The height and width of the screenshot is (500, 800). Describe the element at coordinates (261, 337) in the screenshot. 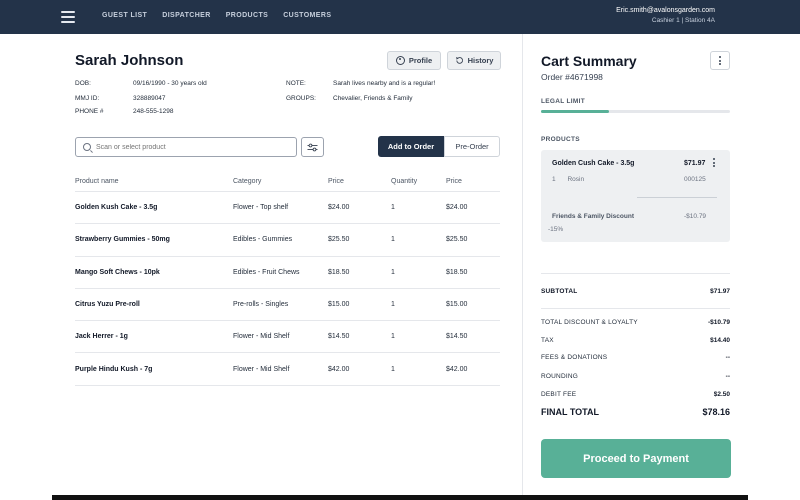

I see `cell-category: Flower - Mid Shelf` at that location.